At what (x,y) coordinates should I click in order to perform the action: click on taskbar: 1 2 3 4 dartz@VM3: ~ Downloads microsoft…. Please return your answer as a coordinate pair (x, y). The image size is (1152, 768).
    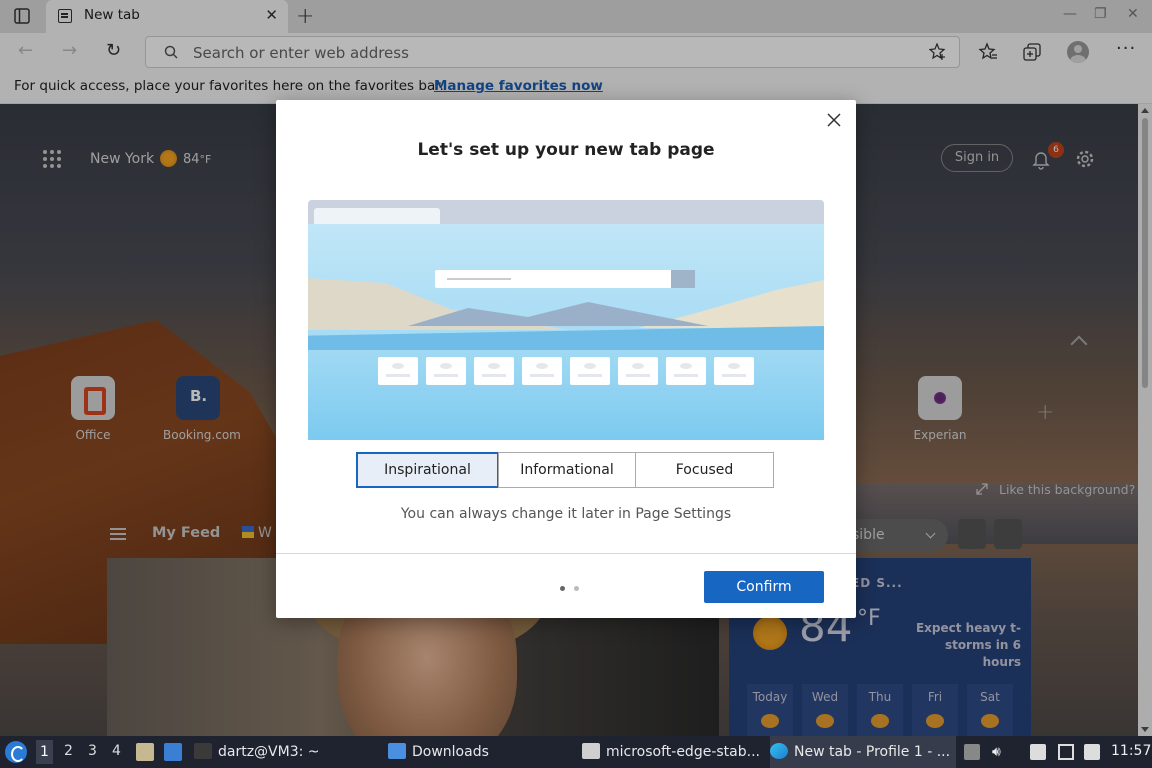
    Looking at the image, I should click on (576, 752).